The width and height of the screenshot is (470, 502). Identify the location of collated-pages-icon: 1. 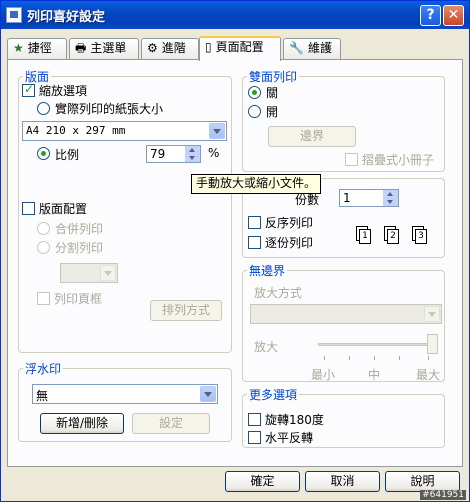
(364, 235).